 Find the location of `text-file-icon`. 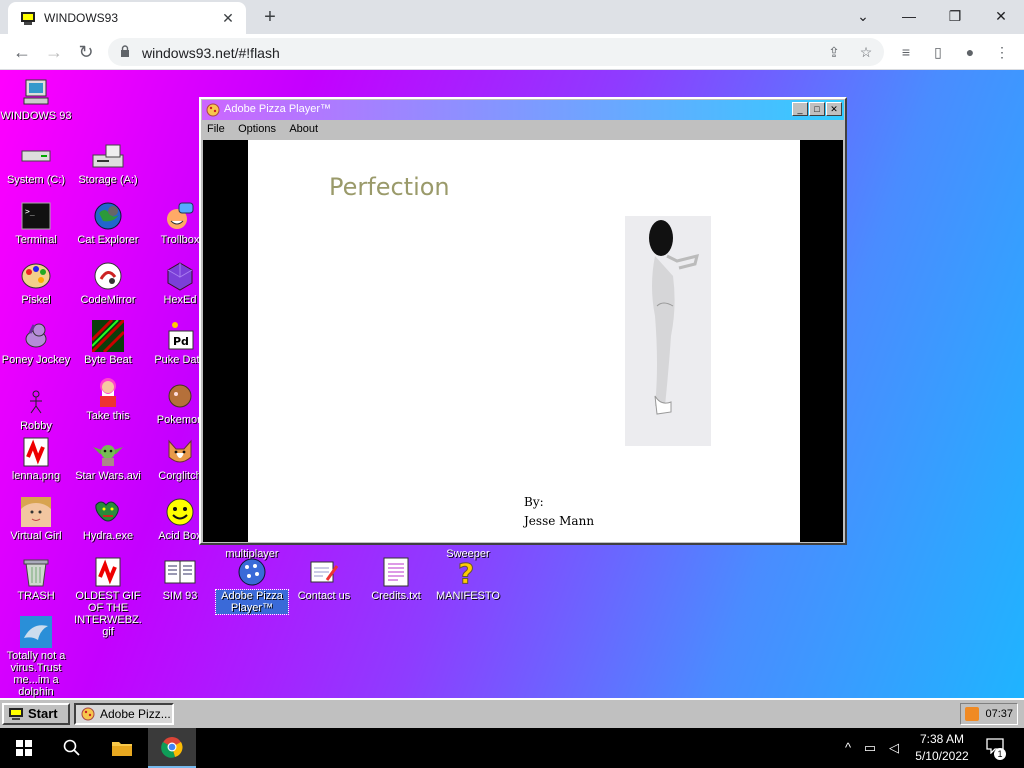

text-file-icon is located at coordinates (396, 572).